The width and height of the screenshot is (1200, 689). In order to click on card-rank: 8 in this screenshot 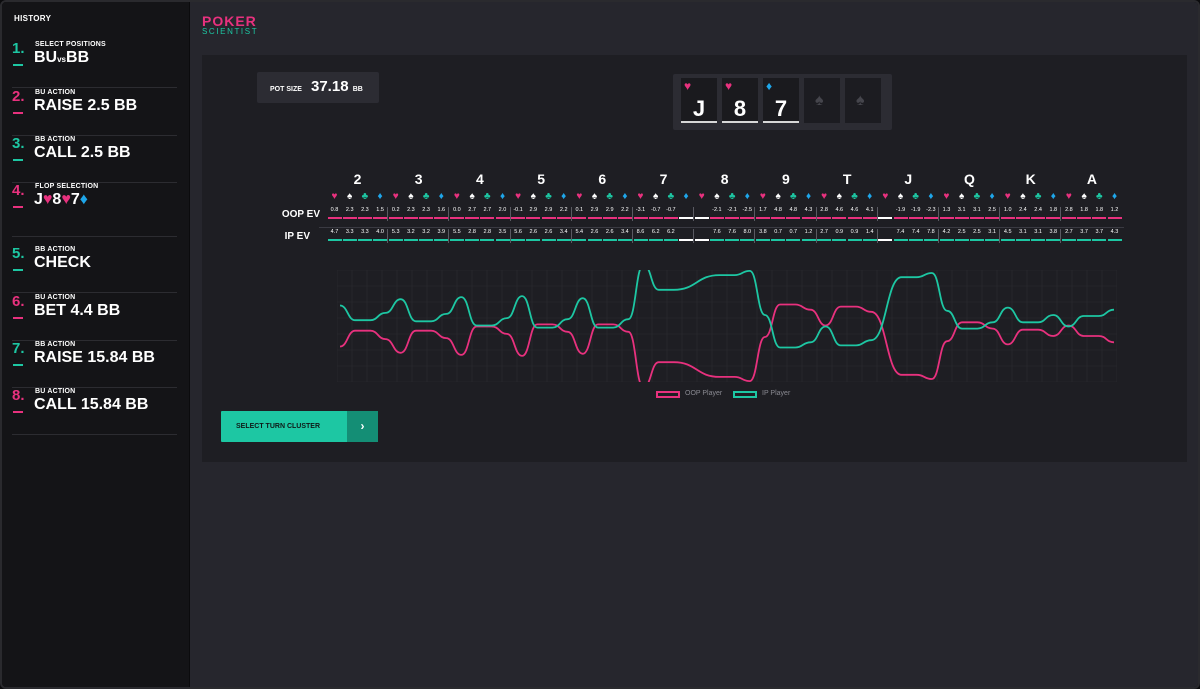, I will do `click(740, 108)`.